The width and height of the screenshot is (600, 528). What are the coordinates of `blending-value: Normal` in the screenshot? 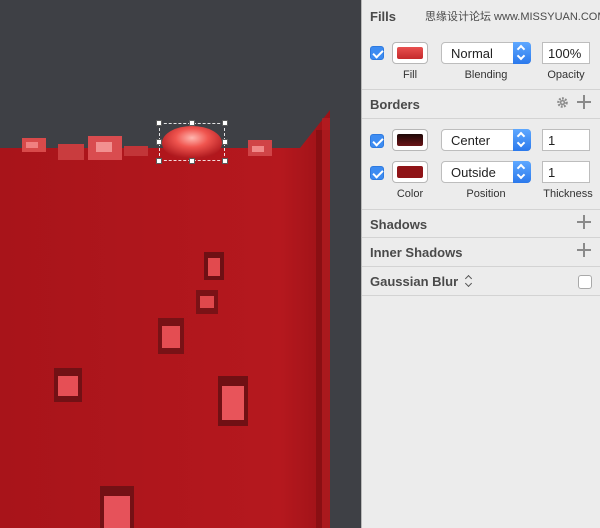 It's located at (472, 53).